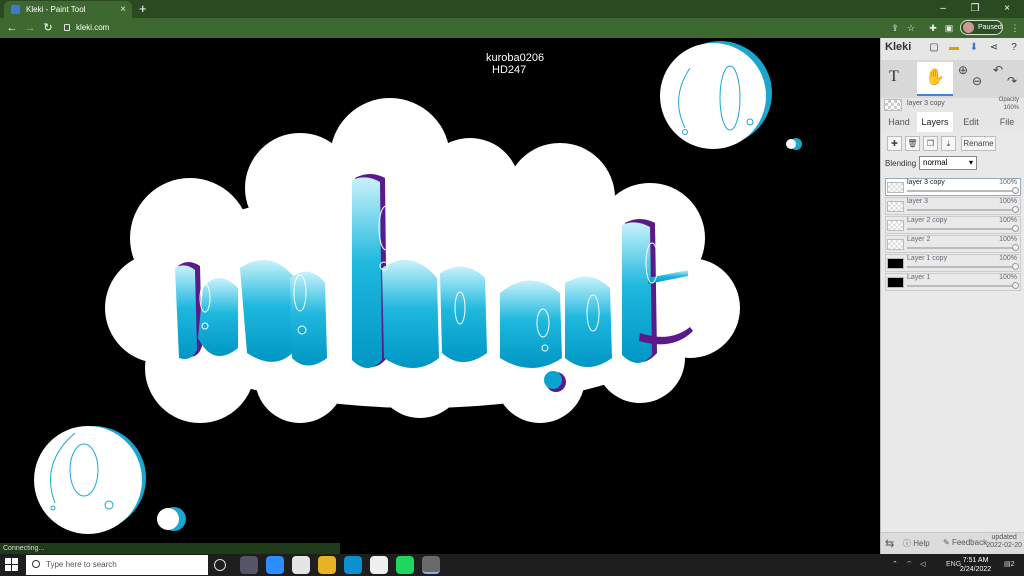 This screenshot has width=1024, height=576. What do you see at coordinates (379, 565) in the screenshot?
I see `chrome-icon` at bounding box center [379, 565].